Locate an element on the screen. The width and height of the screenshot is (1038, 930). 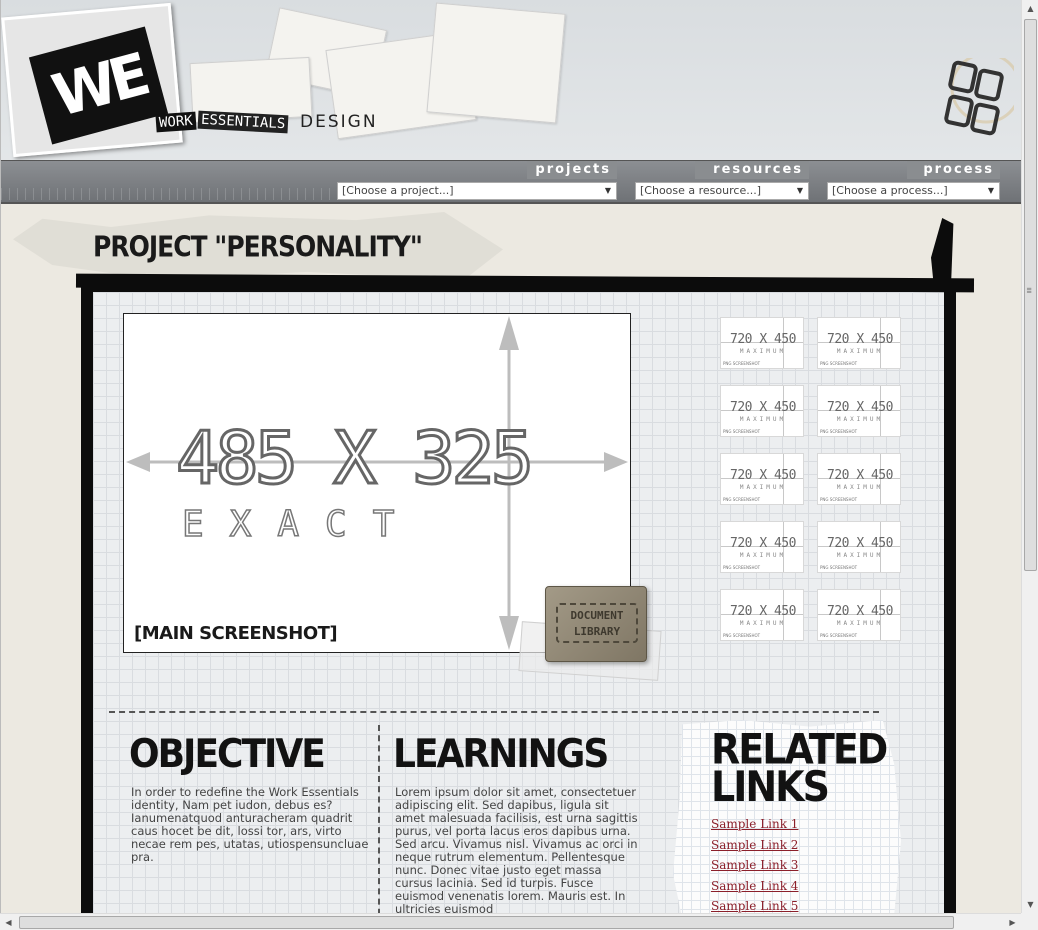
nav-process: process [Choose a process...] ▼ is located at coordinates (913, 180).